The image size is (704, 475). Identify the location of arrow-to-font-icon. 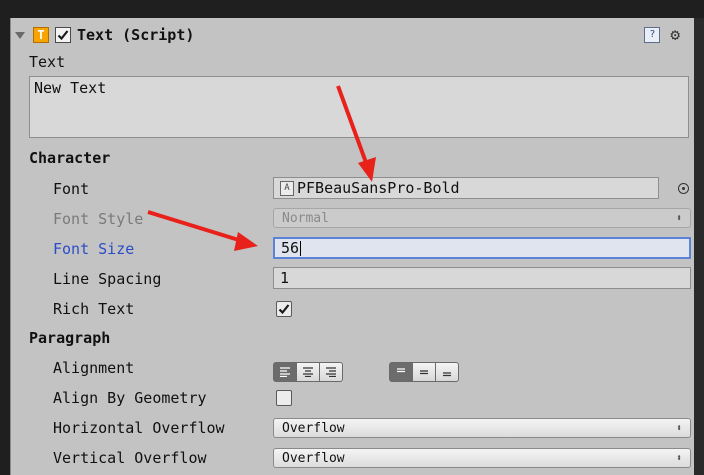
(356, 133).